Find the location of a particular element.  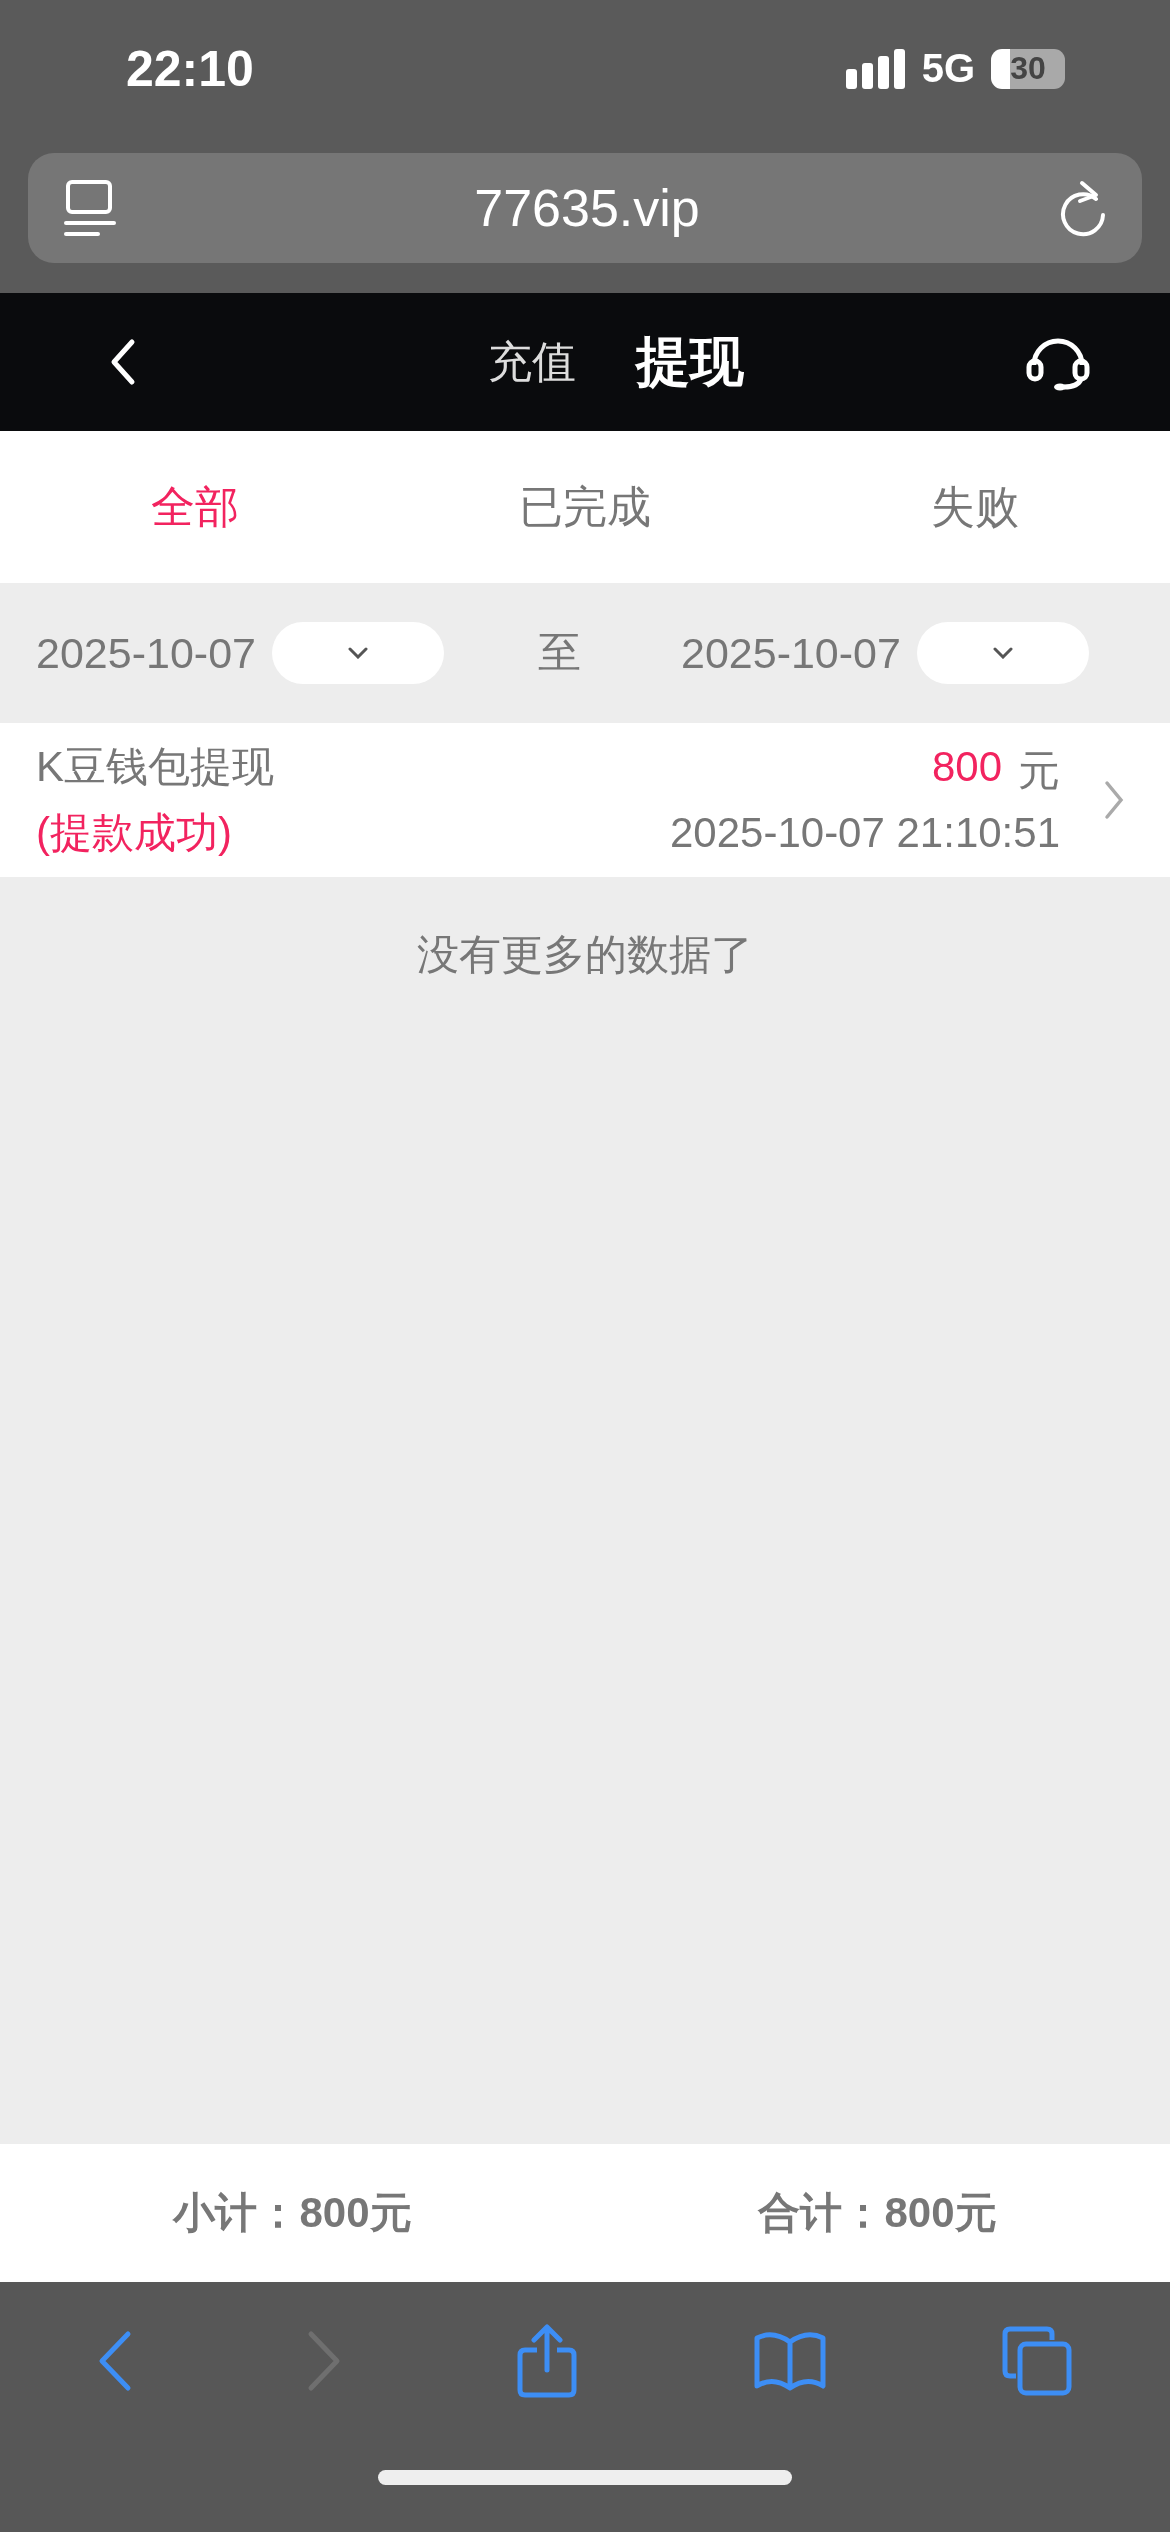

end-of-list-note: 没有更多的数据了 is located at coordinates (585, 955).